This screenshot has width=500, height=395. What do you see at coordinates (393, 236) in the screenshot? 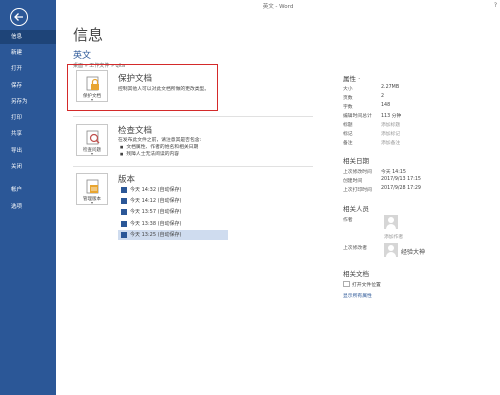
I see `add-author-field: 添加作者` at bounding box center [393, 236].